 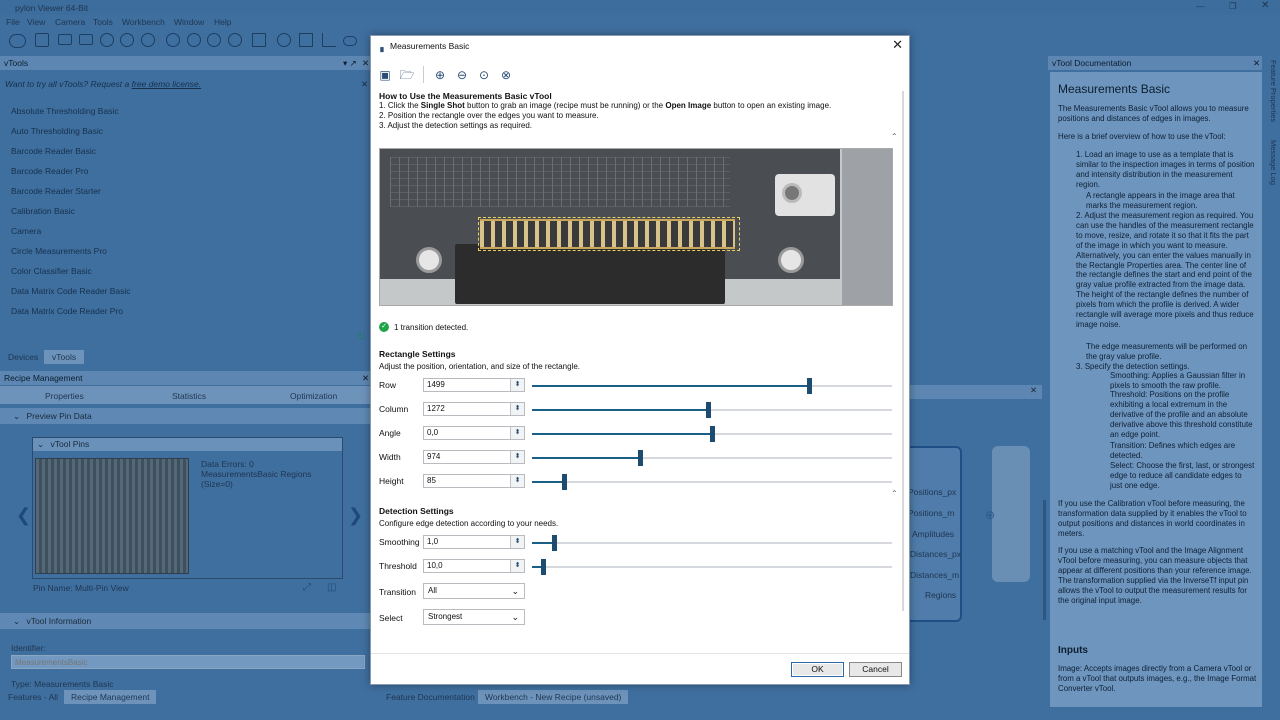 I want to click on dialog-scrollbar, so click(x=903, y=351).